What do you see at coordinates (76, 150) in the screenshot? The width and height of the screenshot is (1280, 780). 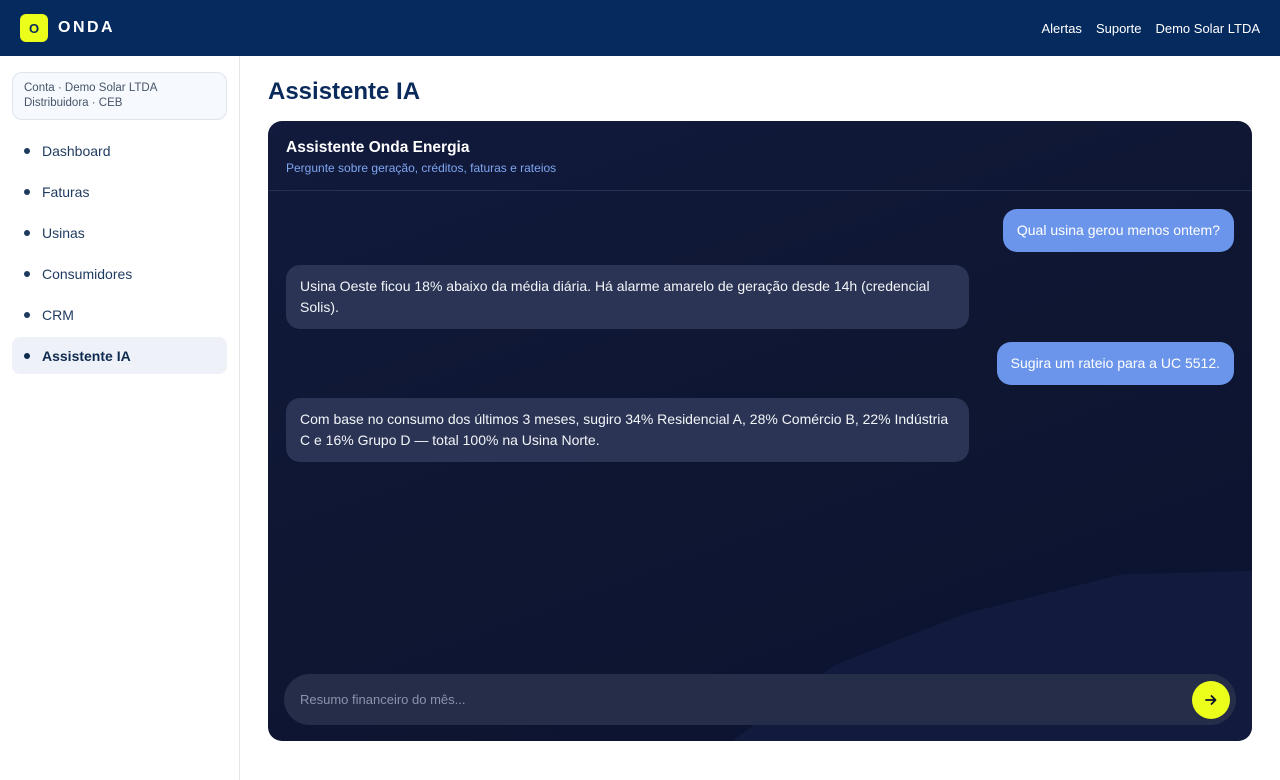 I see `sidebar-item-label: Dashboard` at bounding box center [76, 150].